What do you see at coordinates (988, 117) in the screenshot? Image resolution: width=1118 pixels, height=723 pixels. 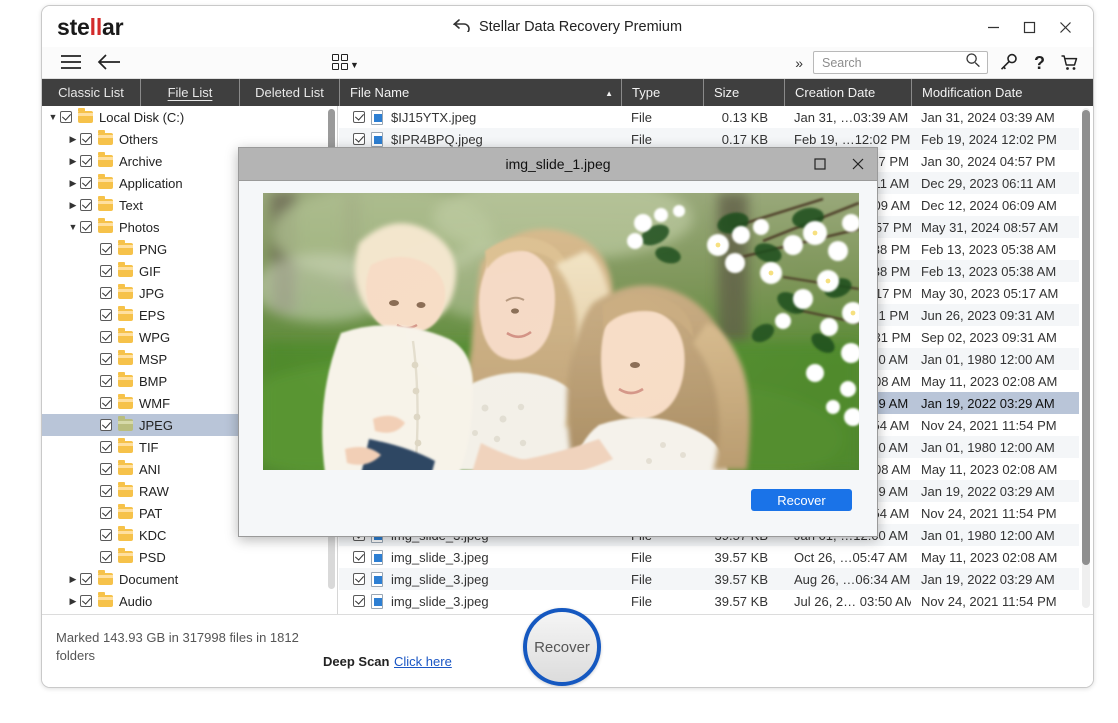 I see `cell-modification-date: Jan 31, 2024 03:39 AM` at bounding box center [988, 117].